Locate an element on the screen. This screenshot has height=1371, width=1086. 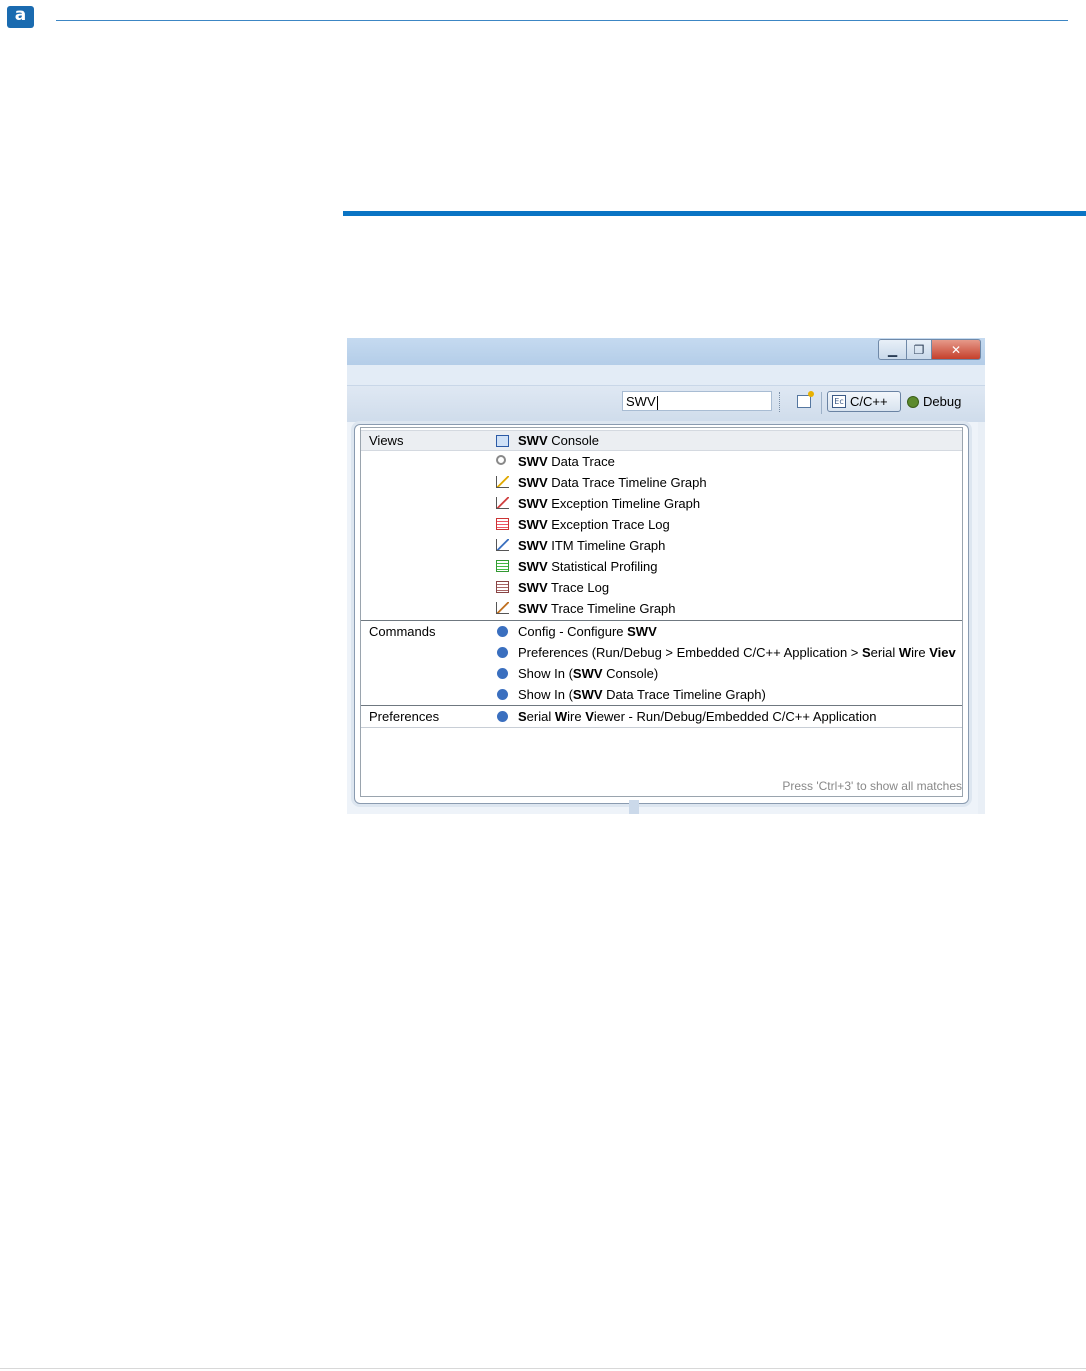
window-titlebar: ▁ ❐ ✕ is located at coordinates (666, 351).